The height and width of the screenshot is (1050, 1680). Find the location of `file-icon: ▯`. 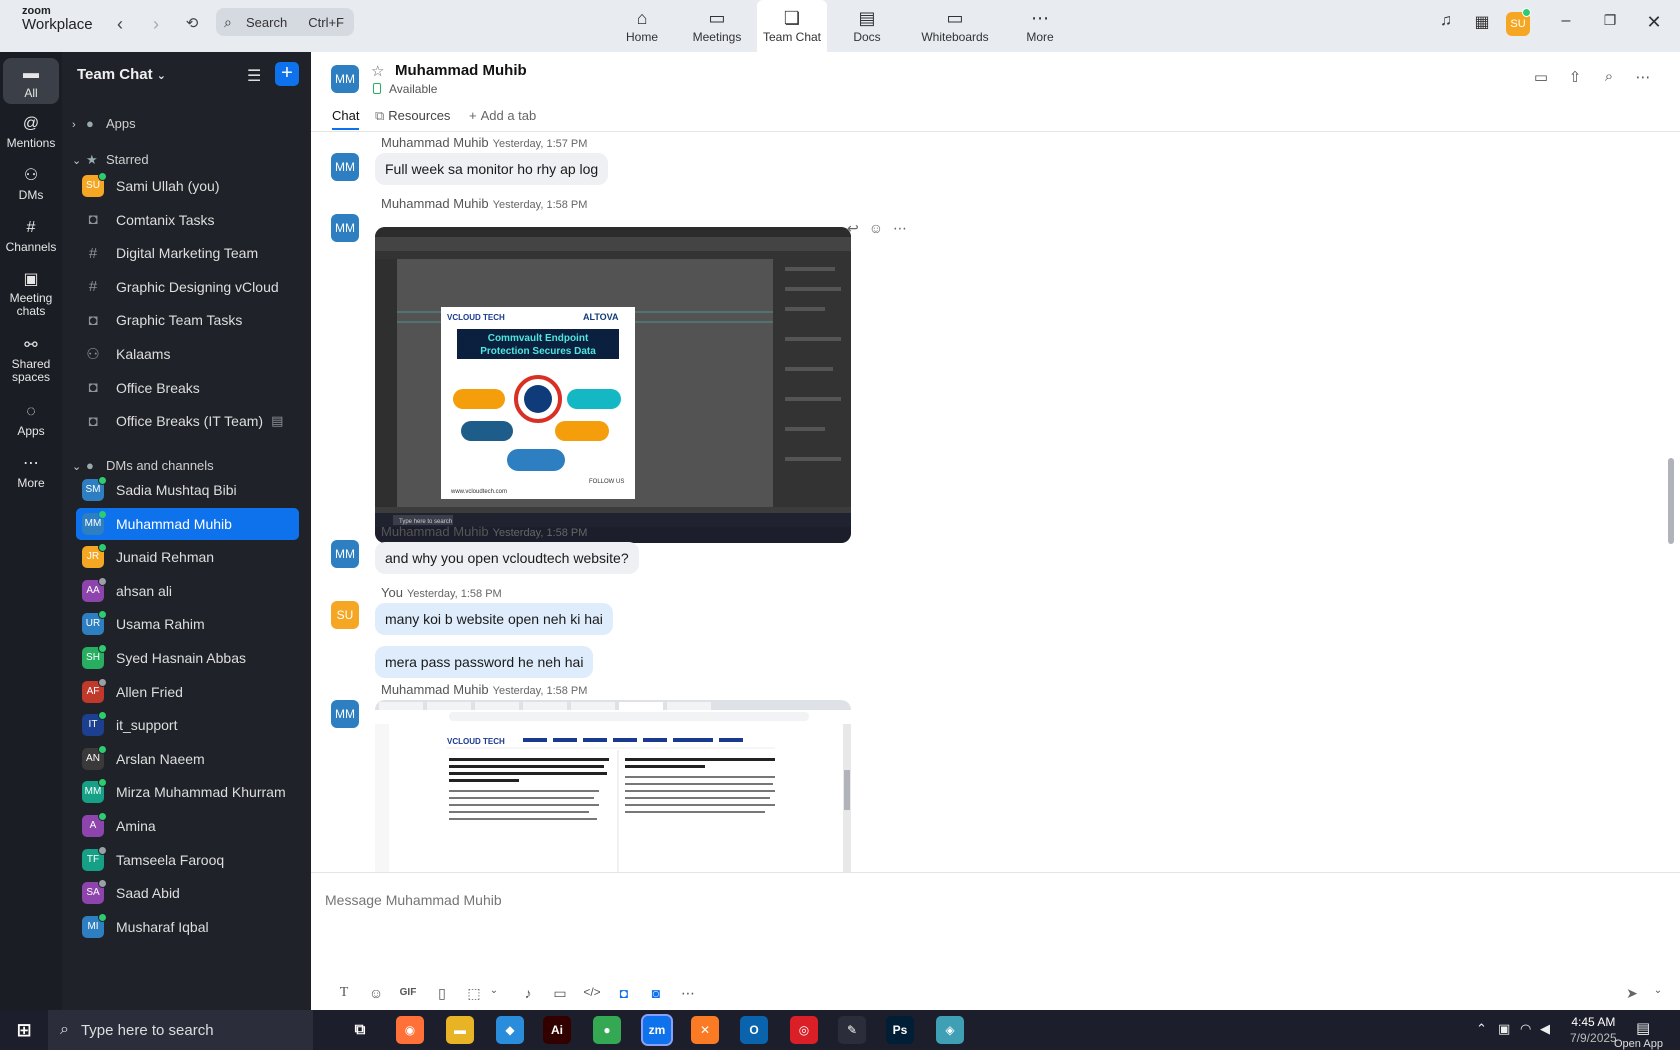

file-icon: ▯ is located at coordinates (442, 993).